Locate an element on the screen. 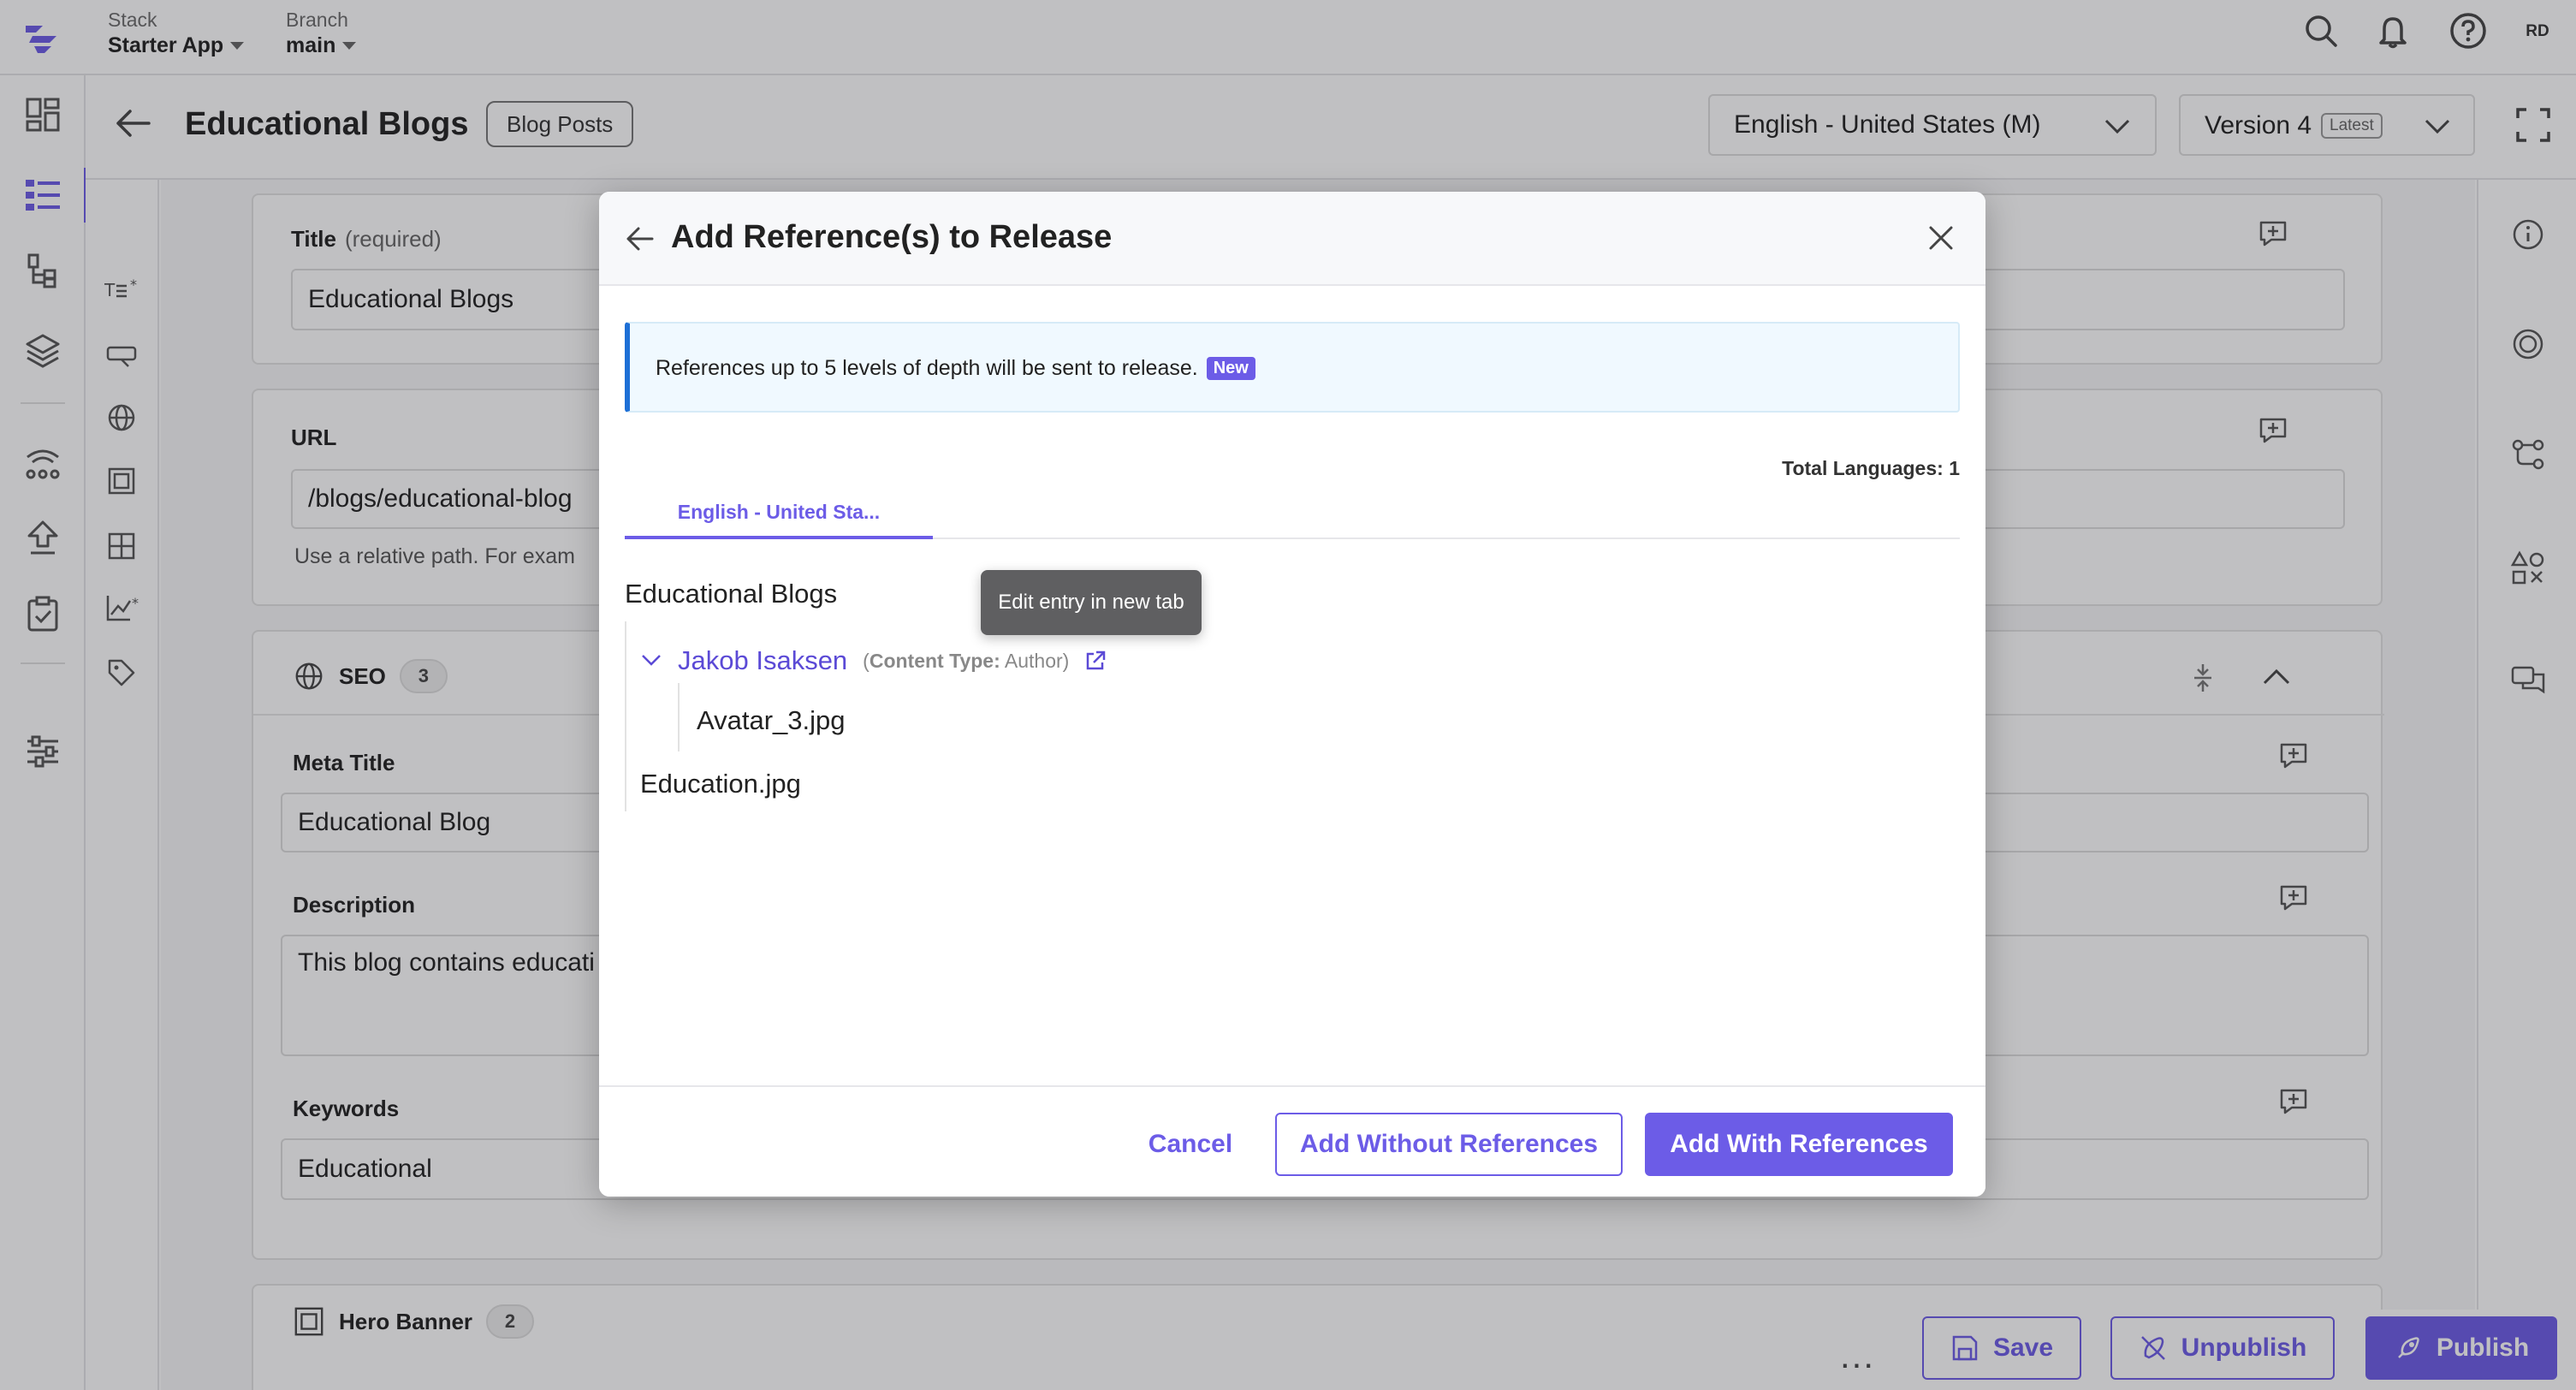 The height and width of the screenshot is (1390, 2576). cancel-button: Cancel is located at coordinates (1190, 1145).